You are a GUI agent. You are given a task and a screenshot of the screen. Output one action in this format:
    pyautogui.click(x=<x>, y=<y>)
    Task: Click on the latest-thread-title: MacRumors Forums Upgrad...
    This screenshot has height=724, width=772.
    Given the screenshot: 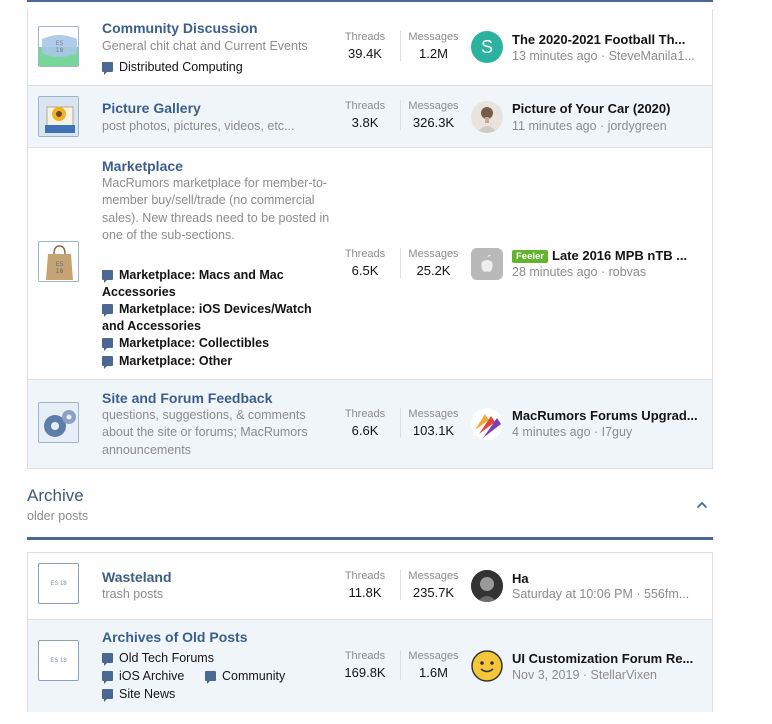 What is the action you would take?
    pyautogui.click(x=608, y=415)
    